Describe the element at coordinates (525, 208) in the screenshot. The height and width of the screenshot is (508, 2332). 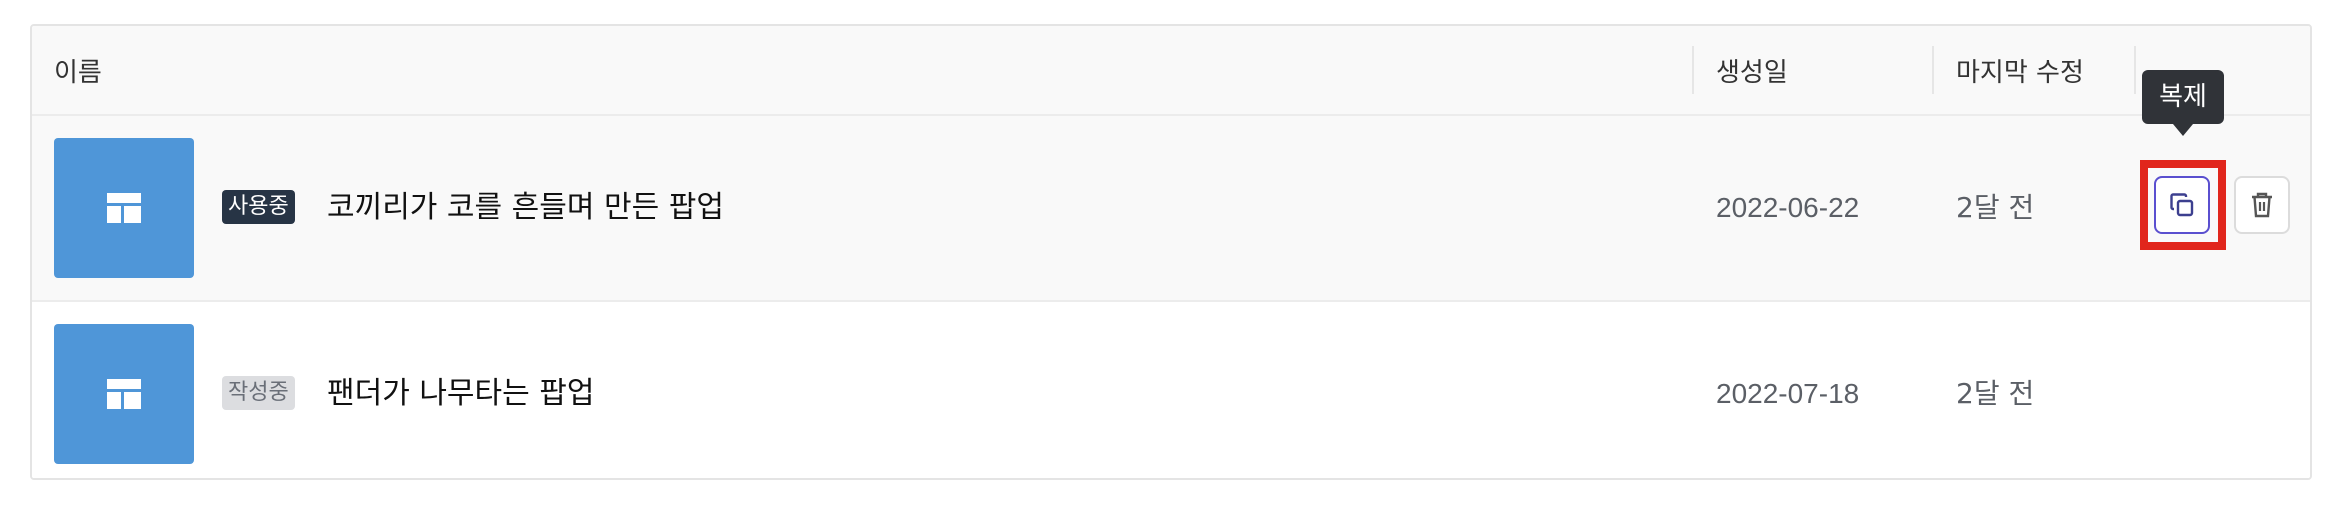
I see `popup-title: 코끼리가 코를 흔들며 만든 팝업` at that location.